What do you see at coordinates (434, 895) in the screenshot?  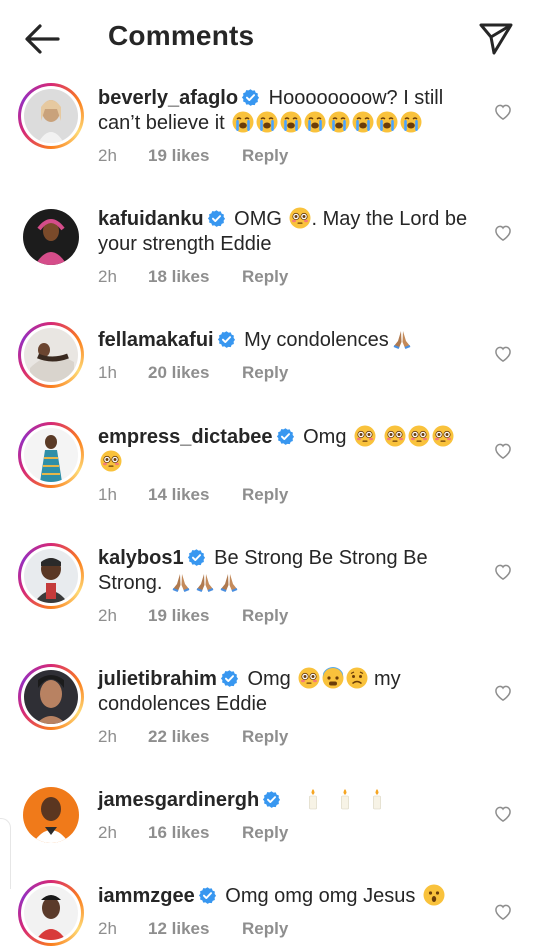 I see `hushed-face-emoji-icon` at bounding box center [434, 895].